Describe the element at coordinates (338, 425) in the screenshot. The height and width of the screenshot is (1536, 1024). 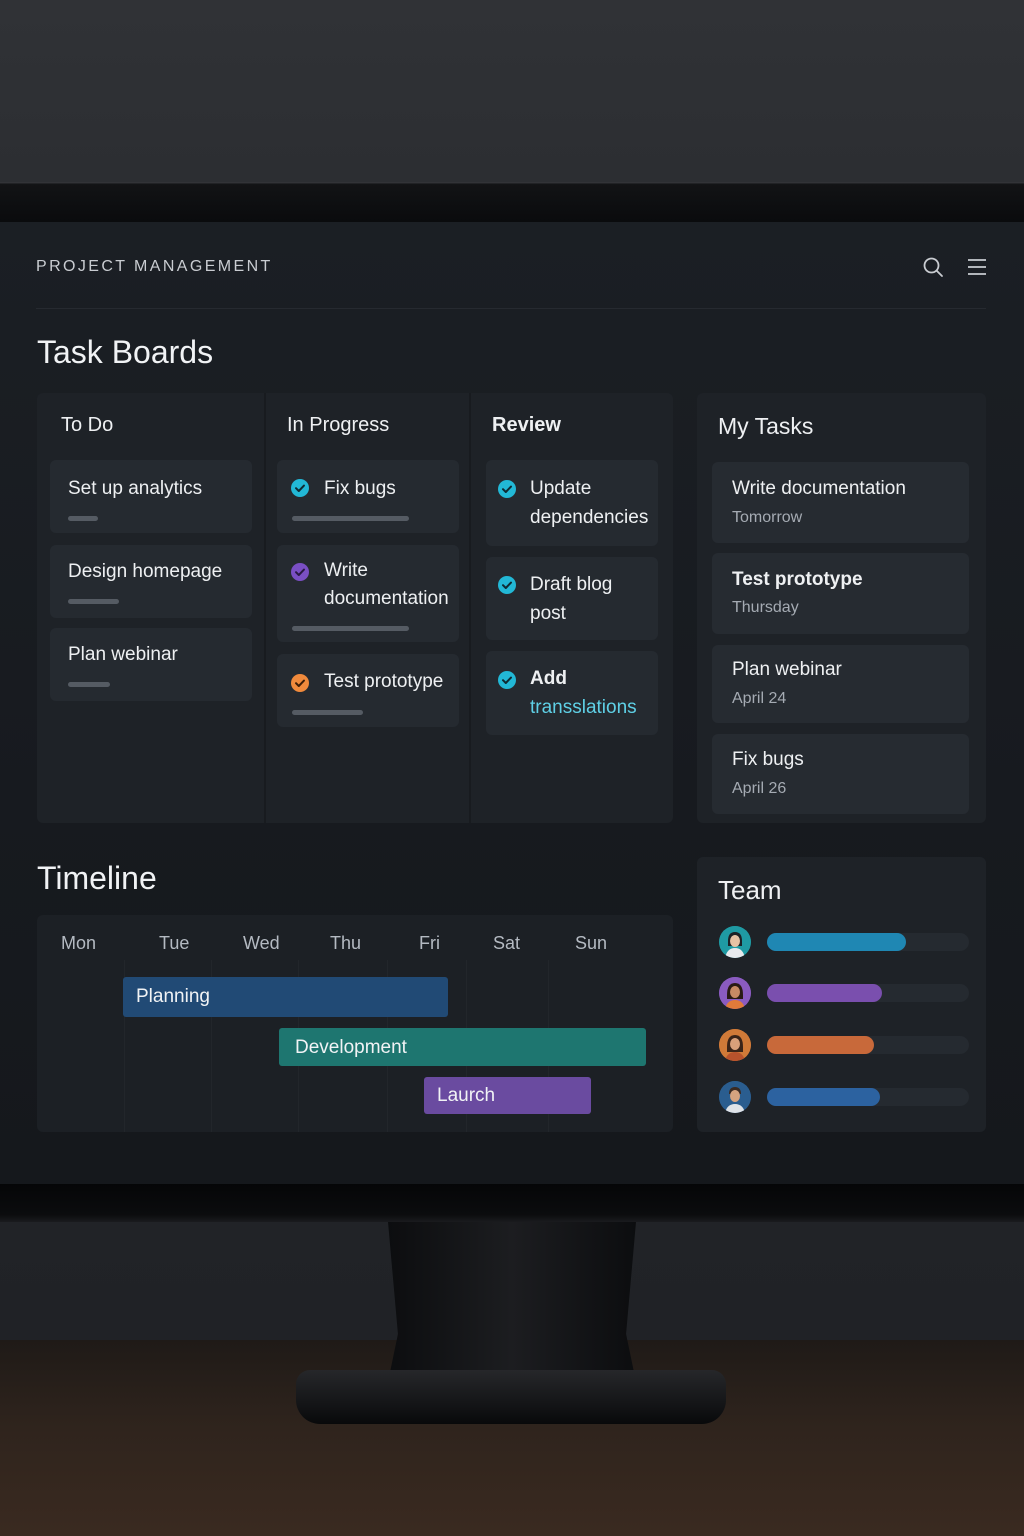
I see `column-title-in-progress: In Progress` at that location.